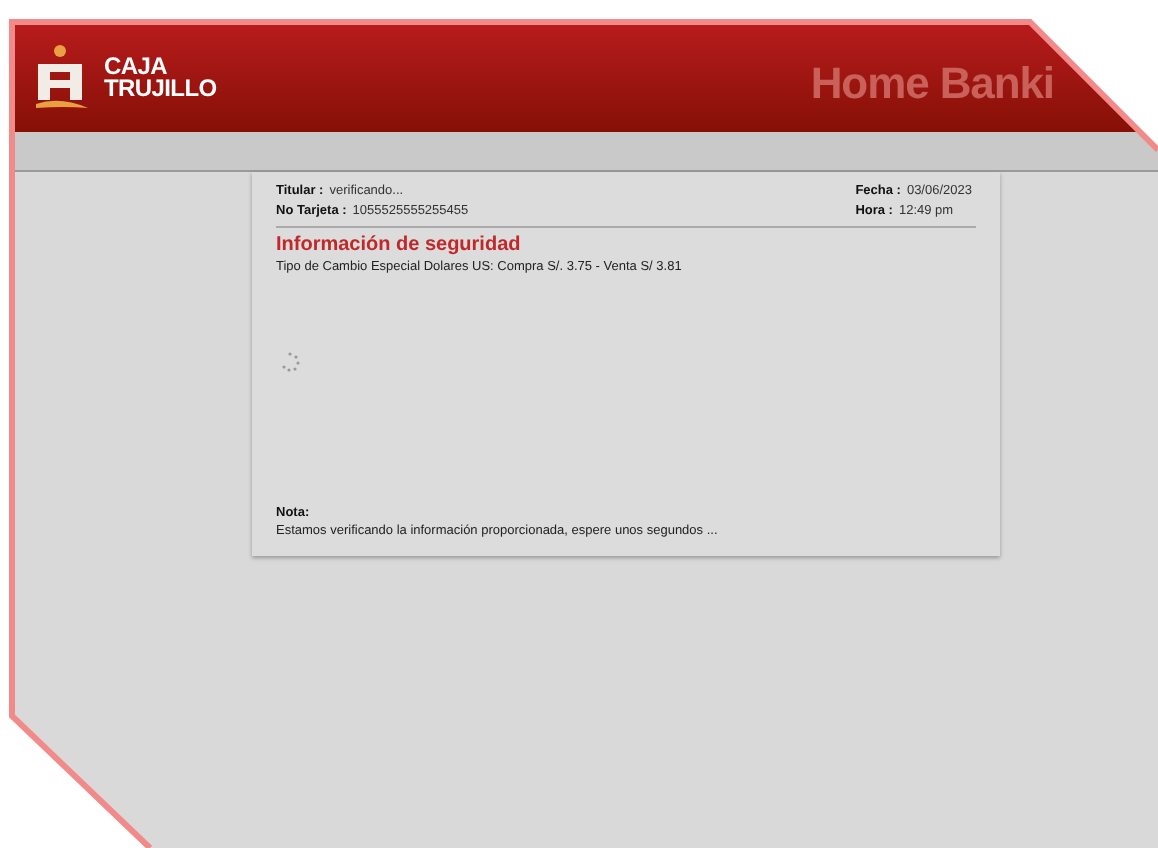 This screenshot has width=1158, height=848. What do you see at coordinates (160, 88) in the screenshot?
I see `logo-text: TRUJILLO` at bounding box center [160, 88].